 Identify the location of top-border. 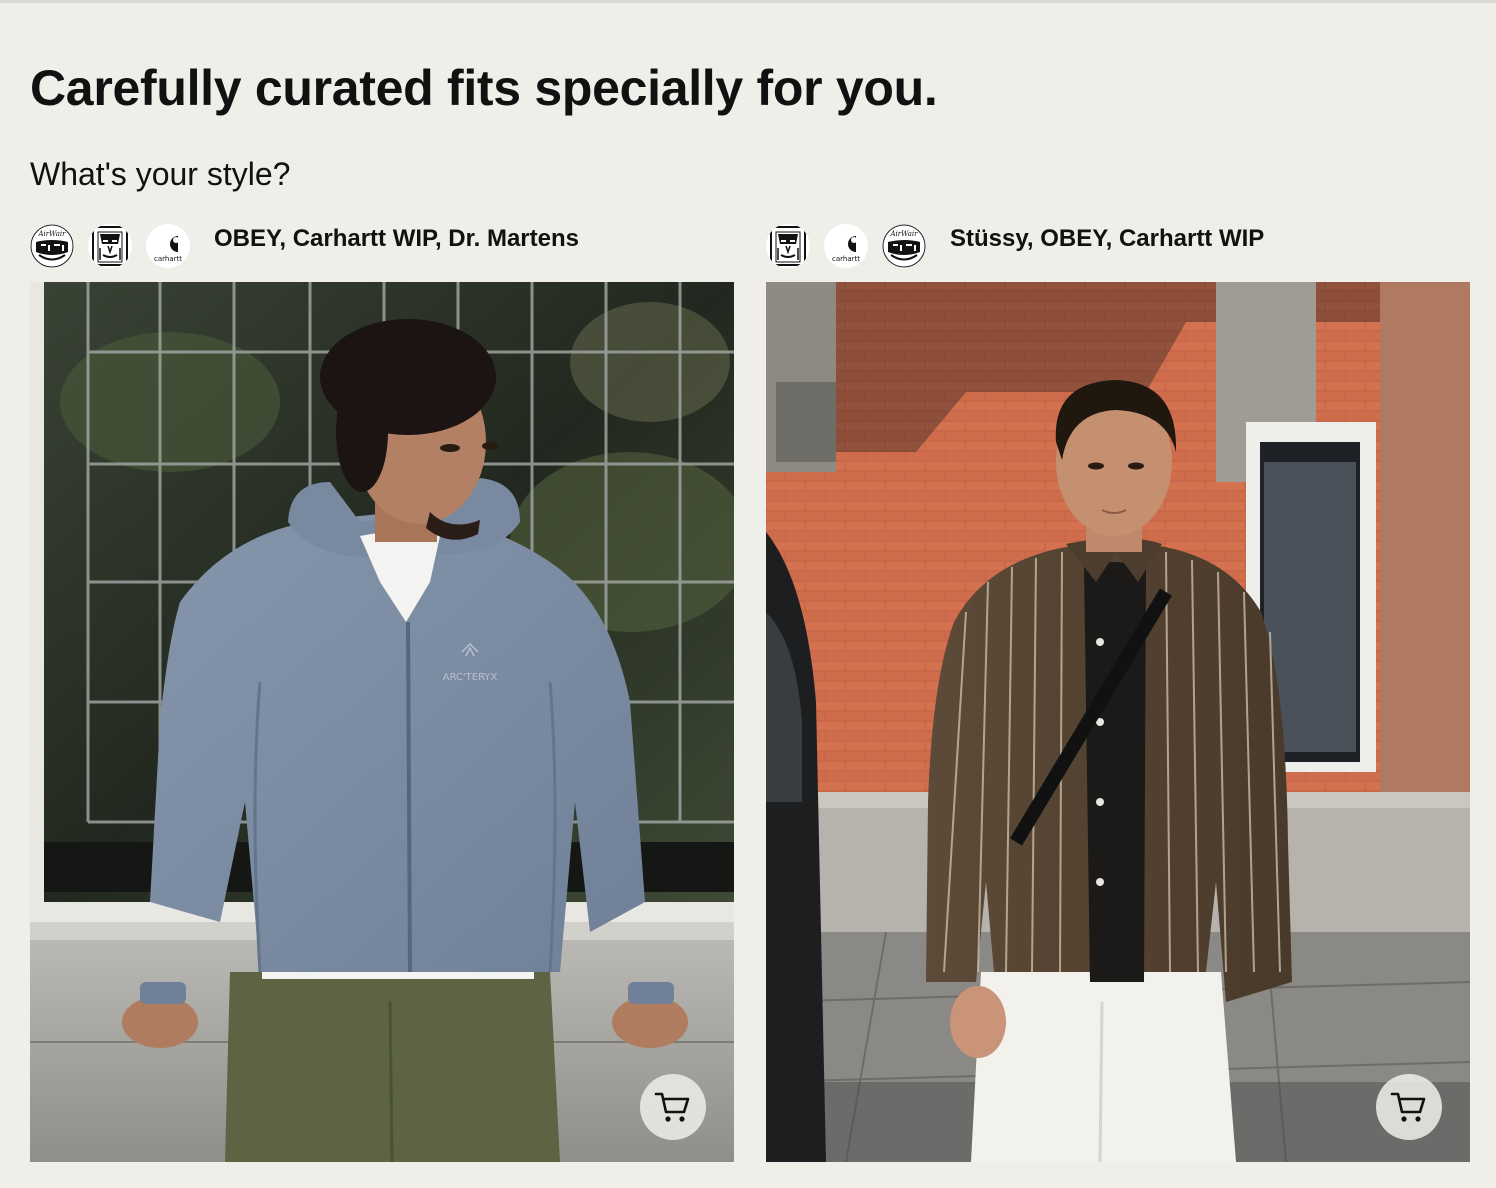
(748, 1).